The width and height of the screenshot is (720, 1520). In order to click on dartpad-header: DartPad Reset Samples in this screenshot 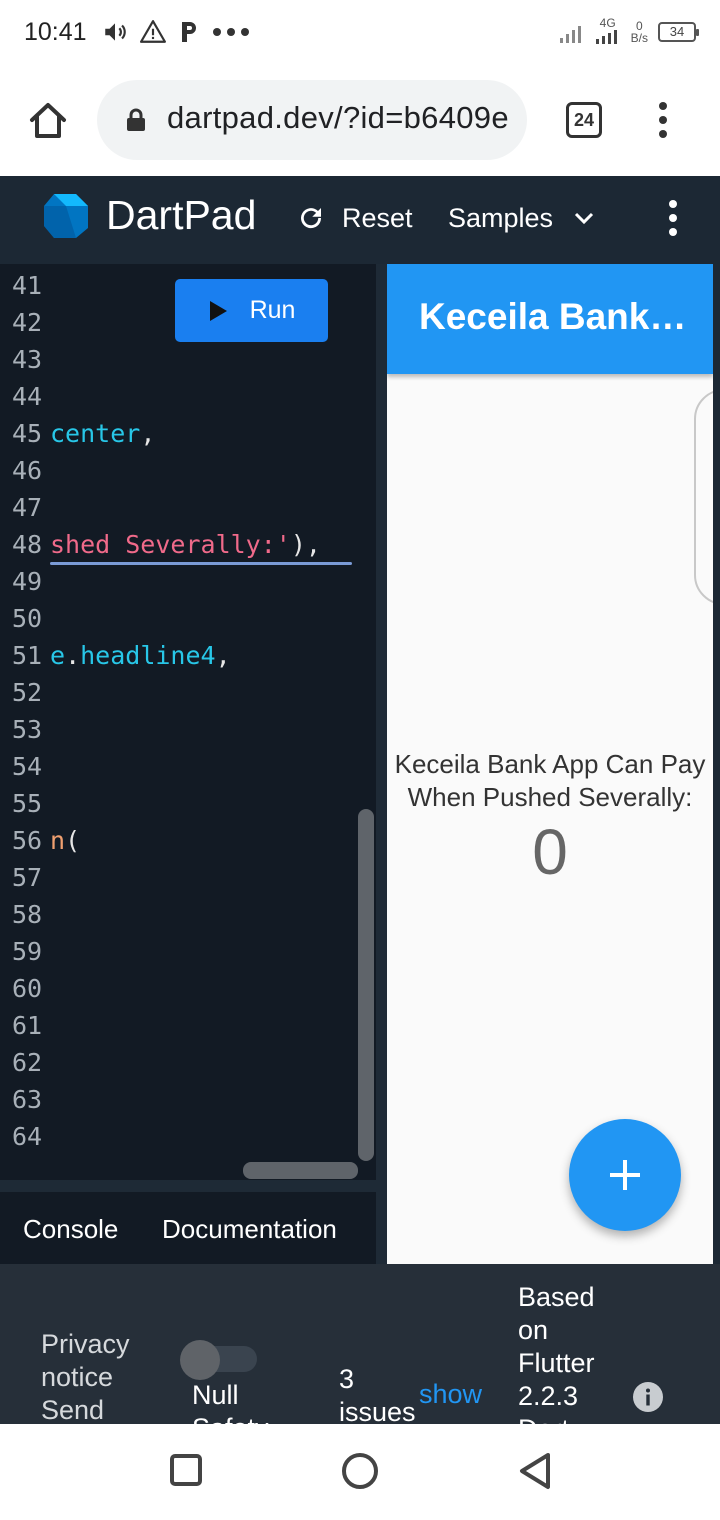, I will do `click(360, 220)`.